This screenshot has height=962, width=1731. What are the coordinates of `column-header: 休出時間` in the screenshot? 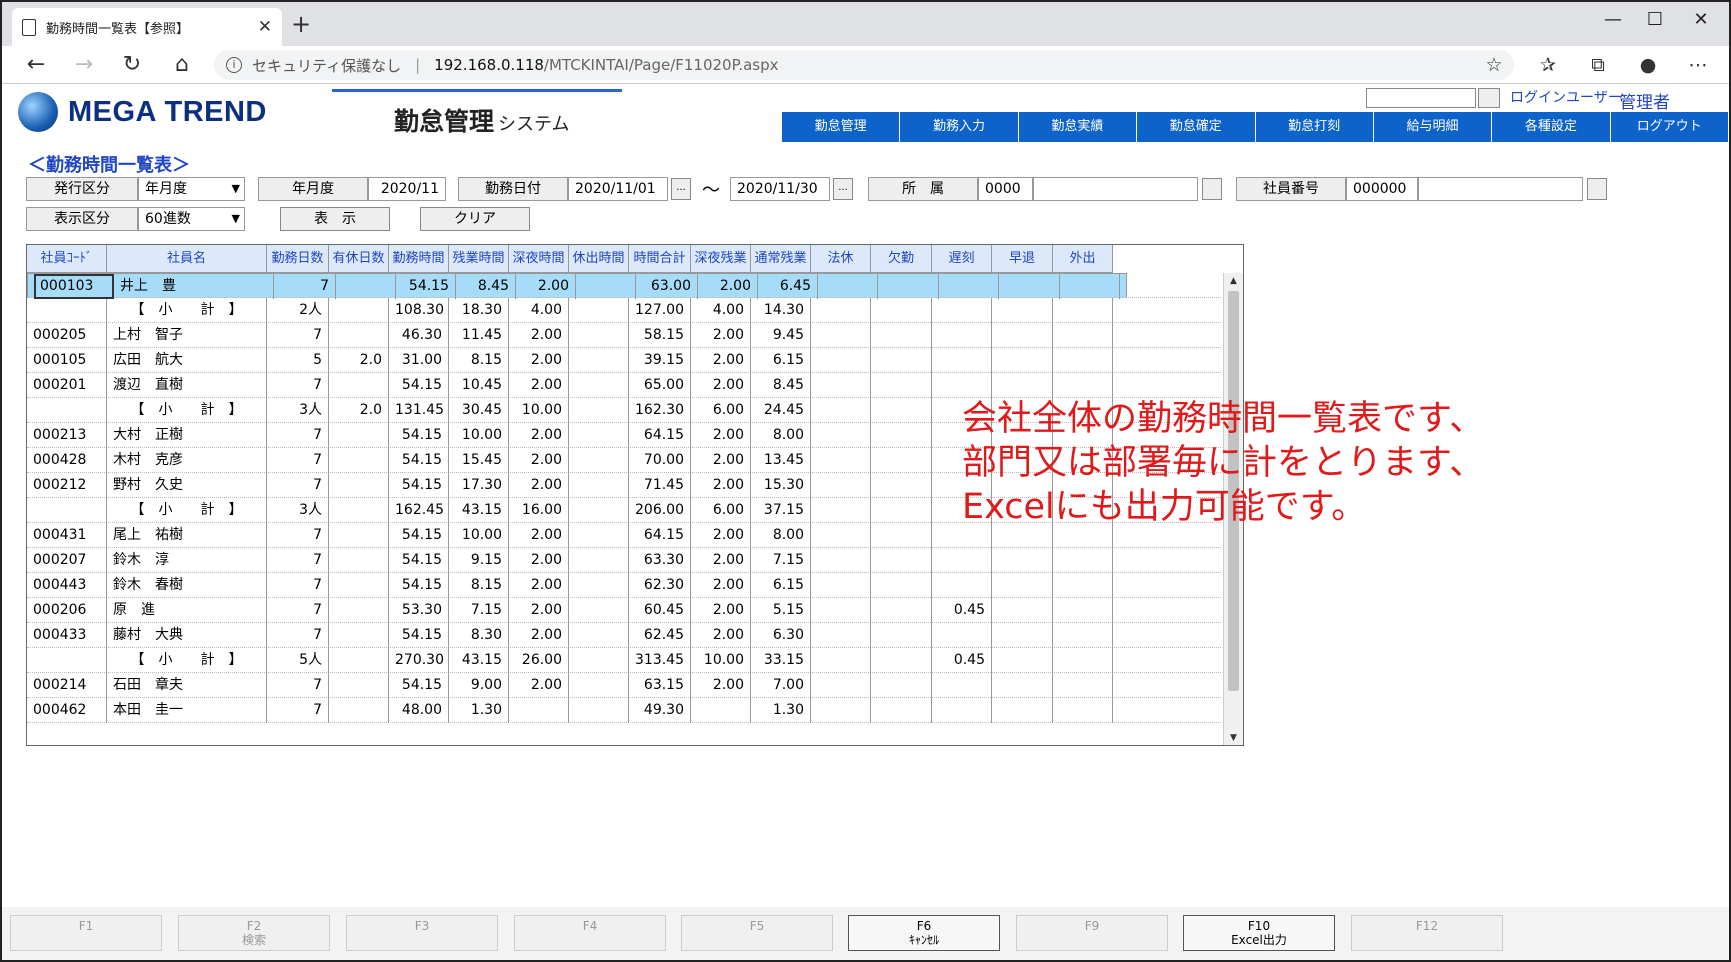 It's located at (599, 259).